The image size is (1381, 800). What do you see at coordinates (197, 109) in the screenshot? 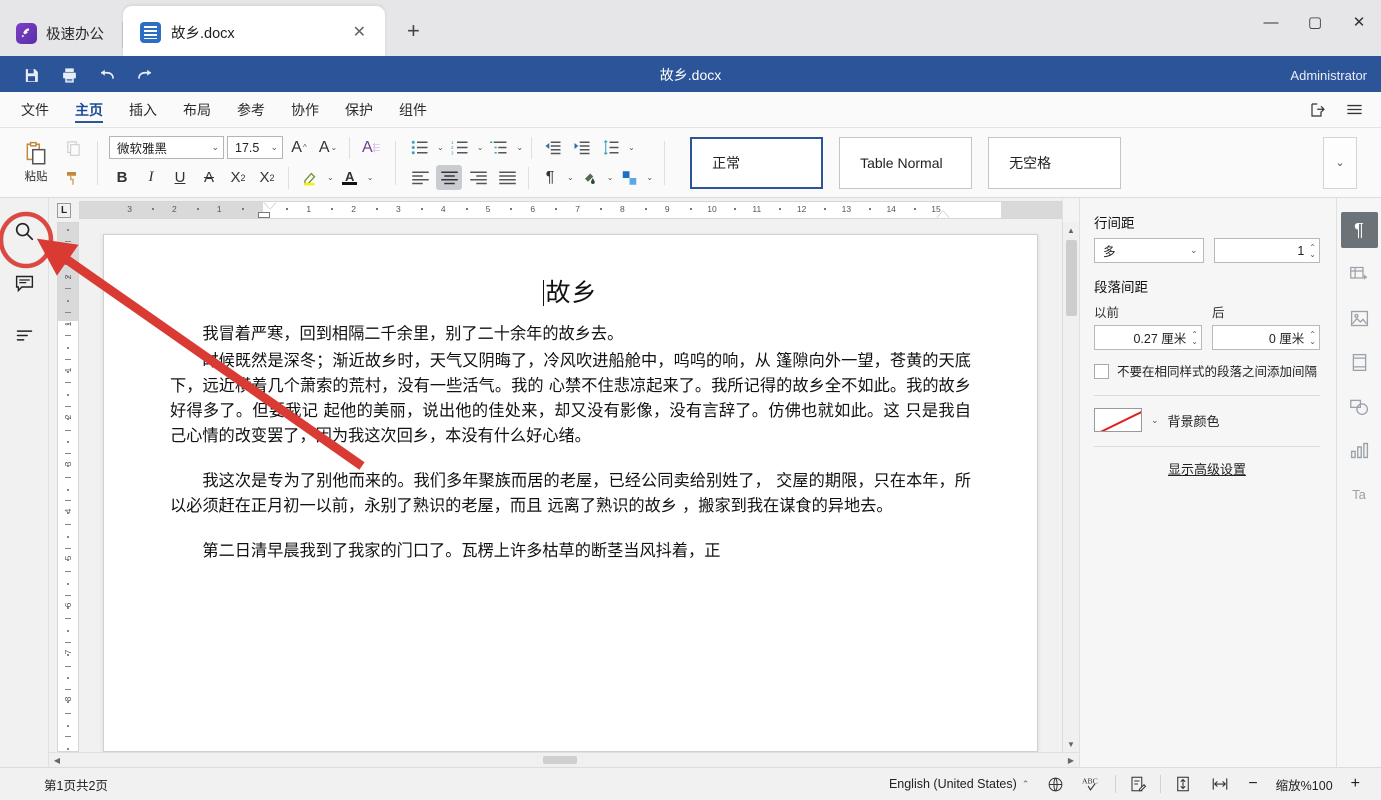
I see `menu-layout: 布局` at bounding box center [197, 109].